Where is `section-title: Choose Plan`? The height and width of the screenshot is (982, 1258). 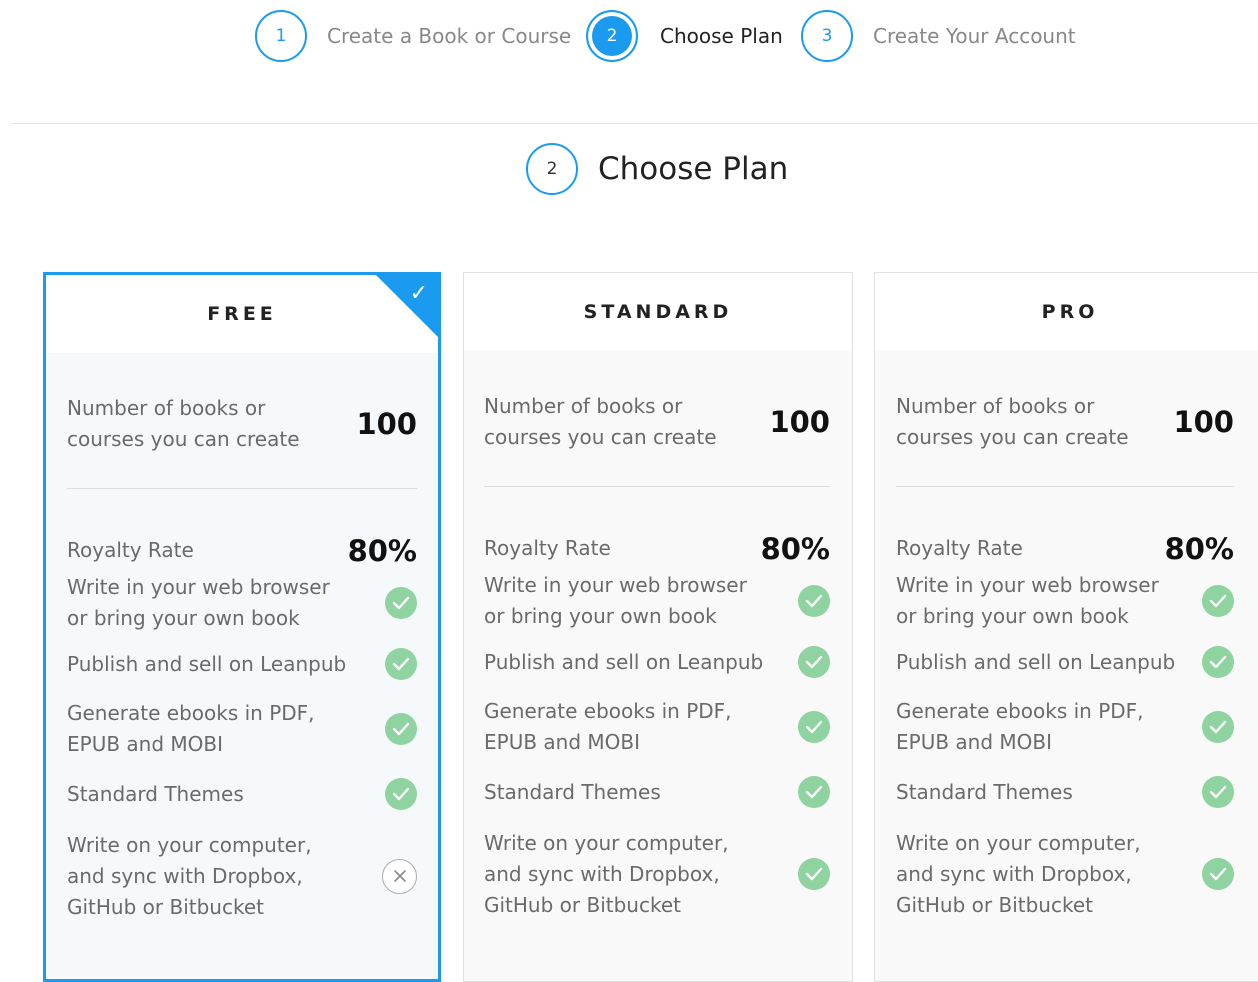 section-title: Choose Plan is located at coordinates (693, 169).